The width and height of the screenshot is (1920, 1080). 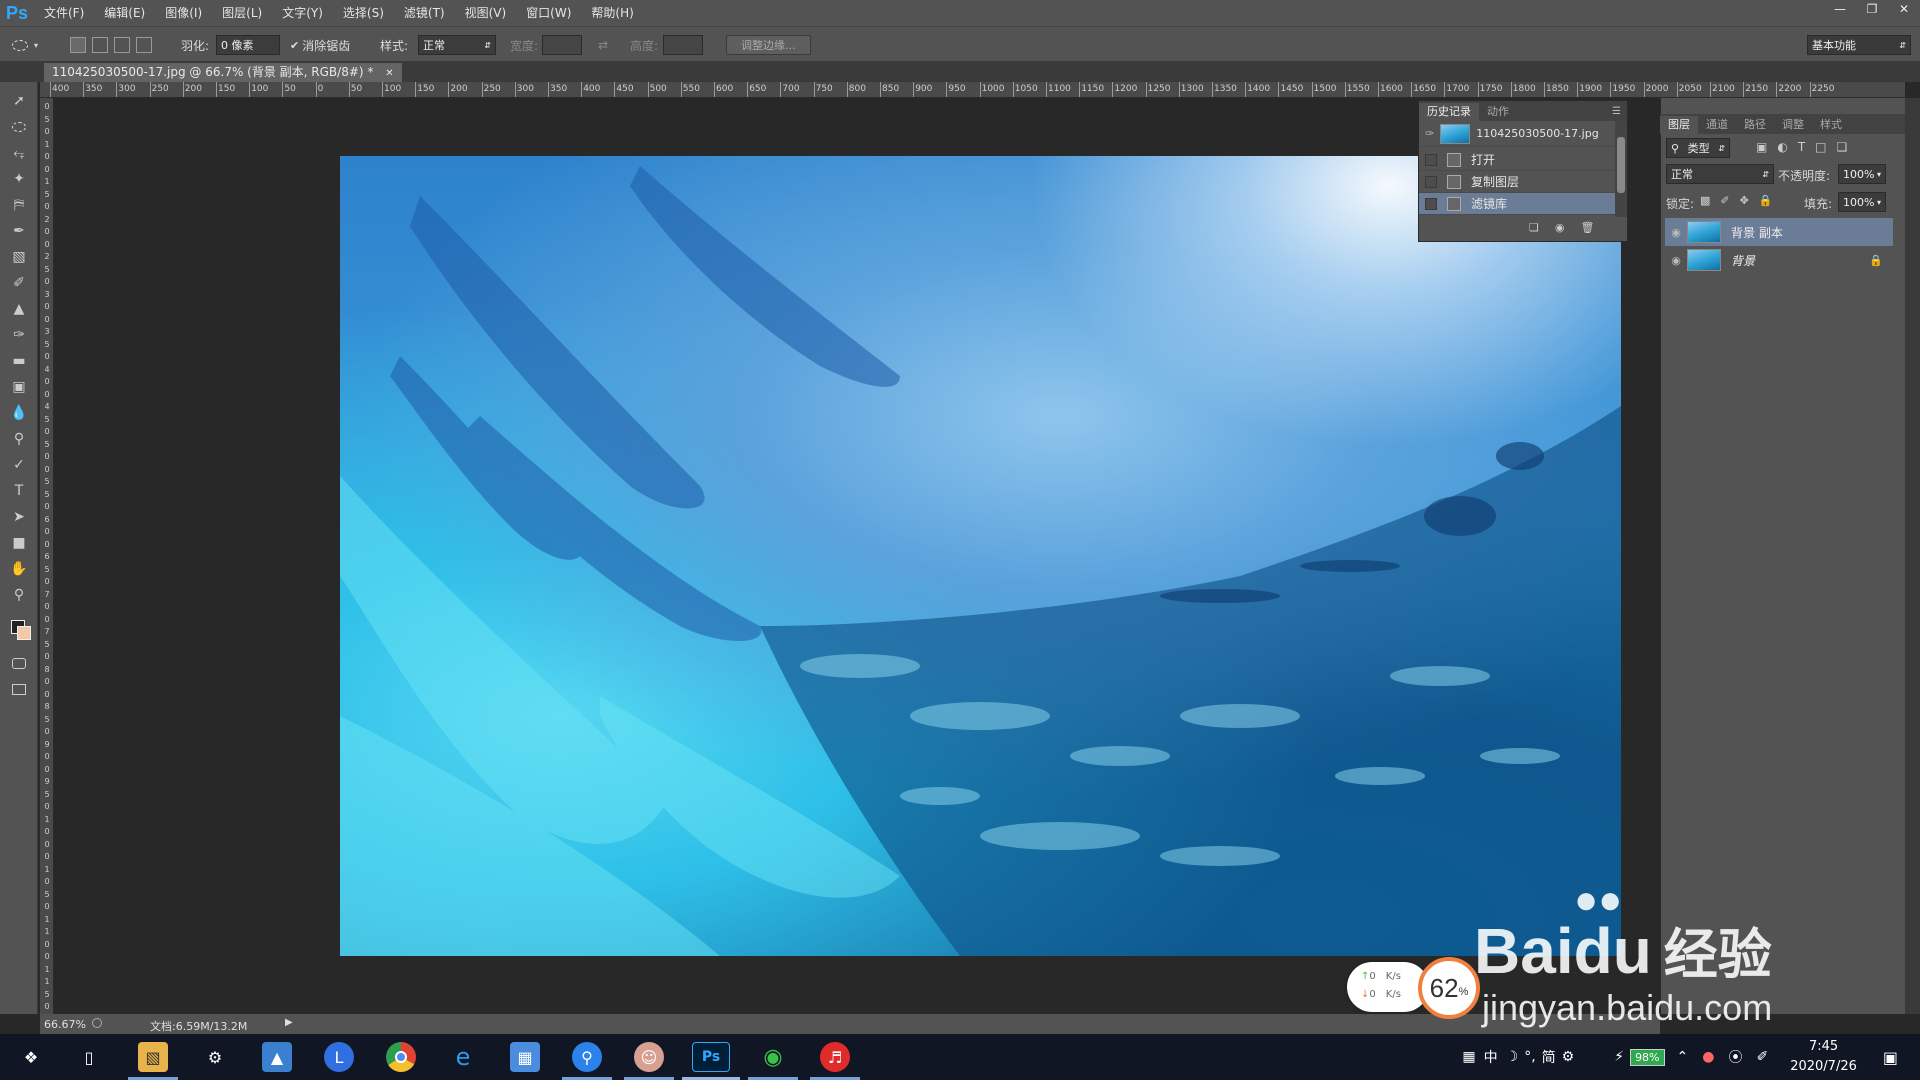 What do you see at coordinates (320, 45) in the screenshot?
I see `antialias-checkbox: ✔ 消除锯齿` at bounding box center [320, 45].